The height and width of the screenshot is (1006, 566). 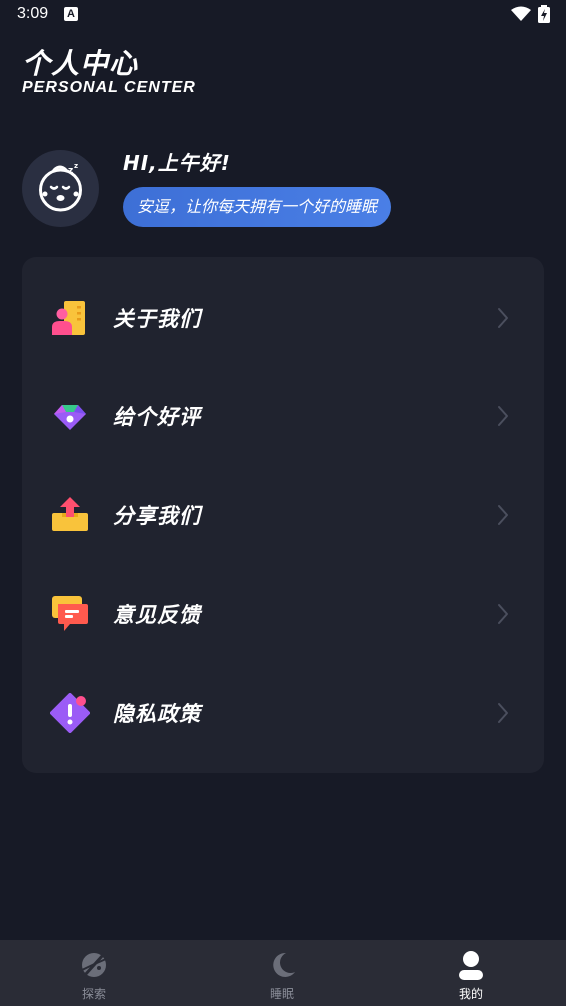 I want to click on battery-icon, so click(x=544, y=14).